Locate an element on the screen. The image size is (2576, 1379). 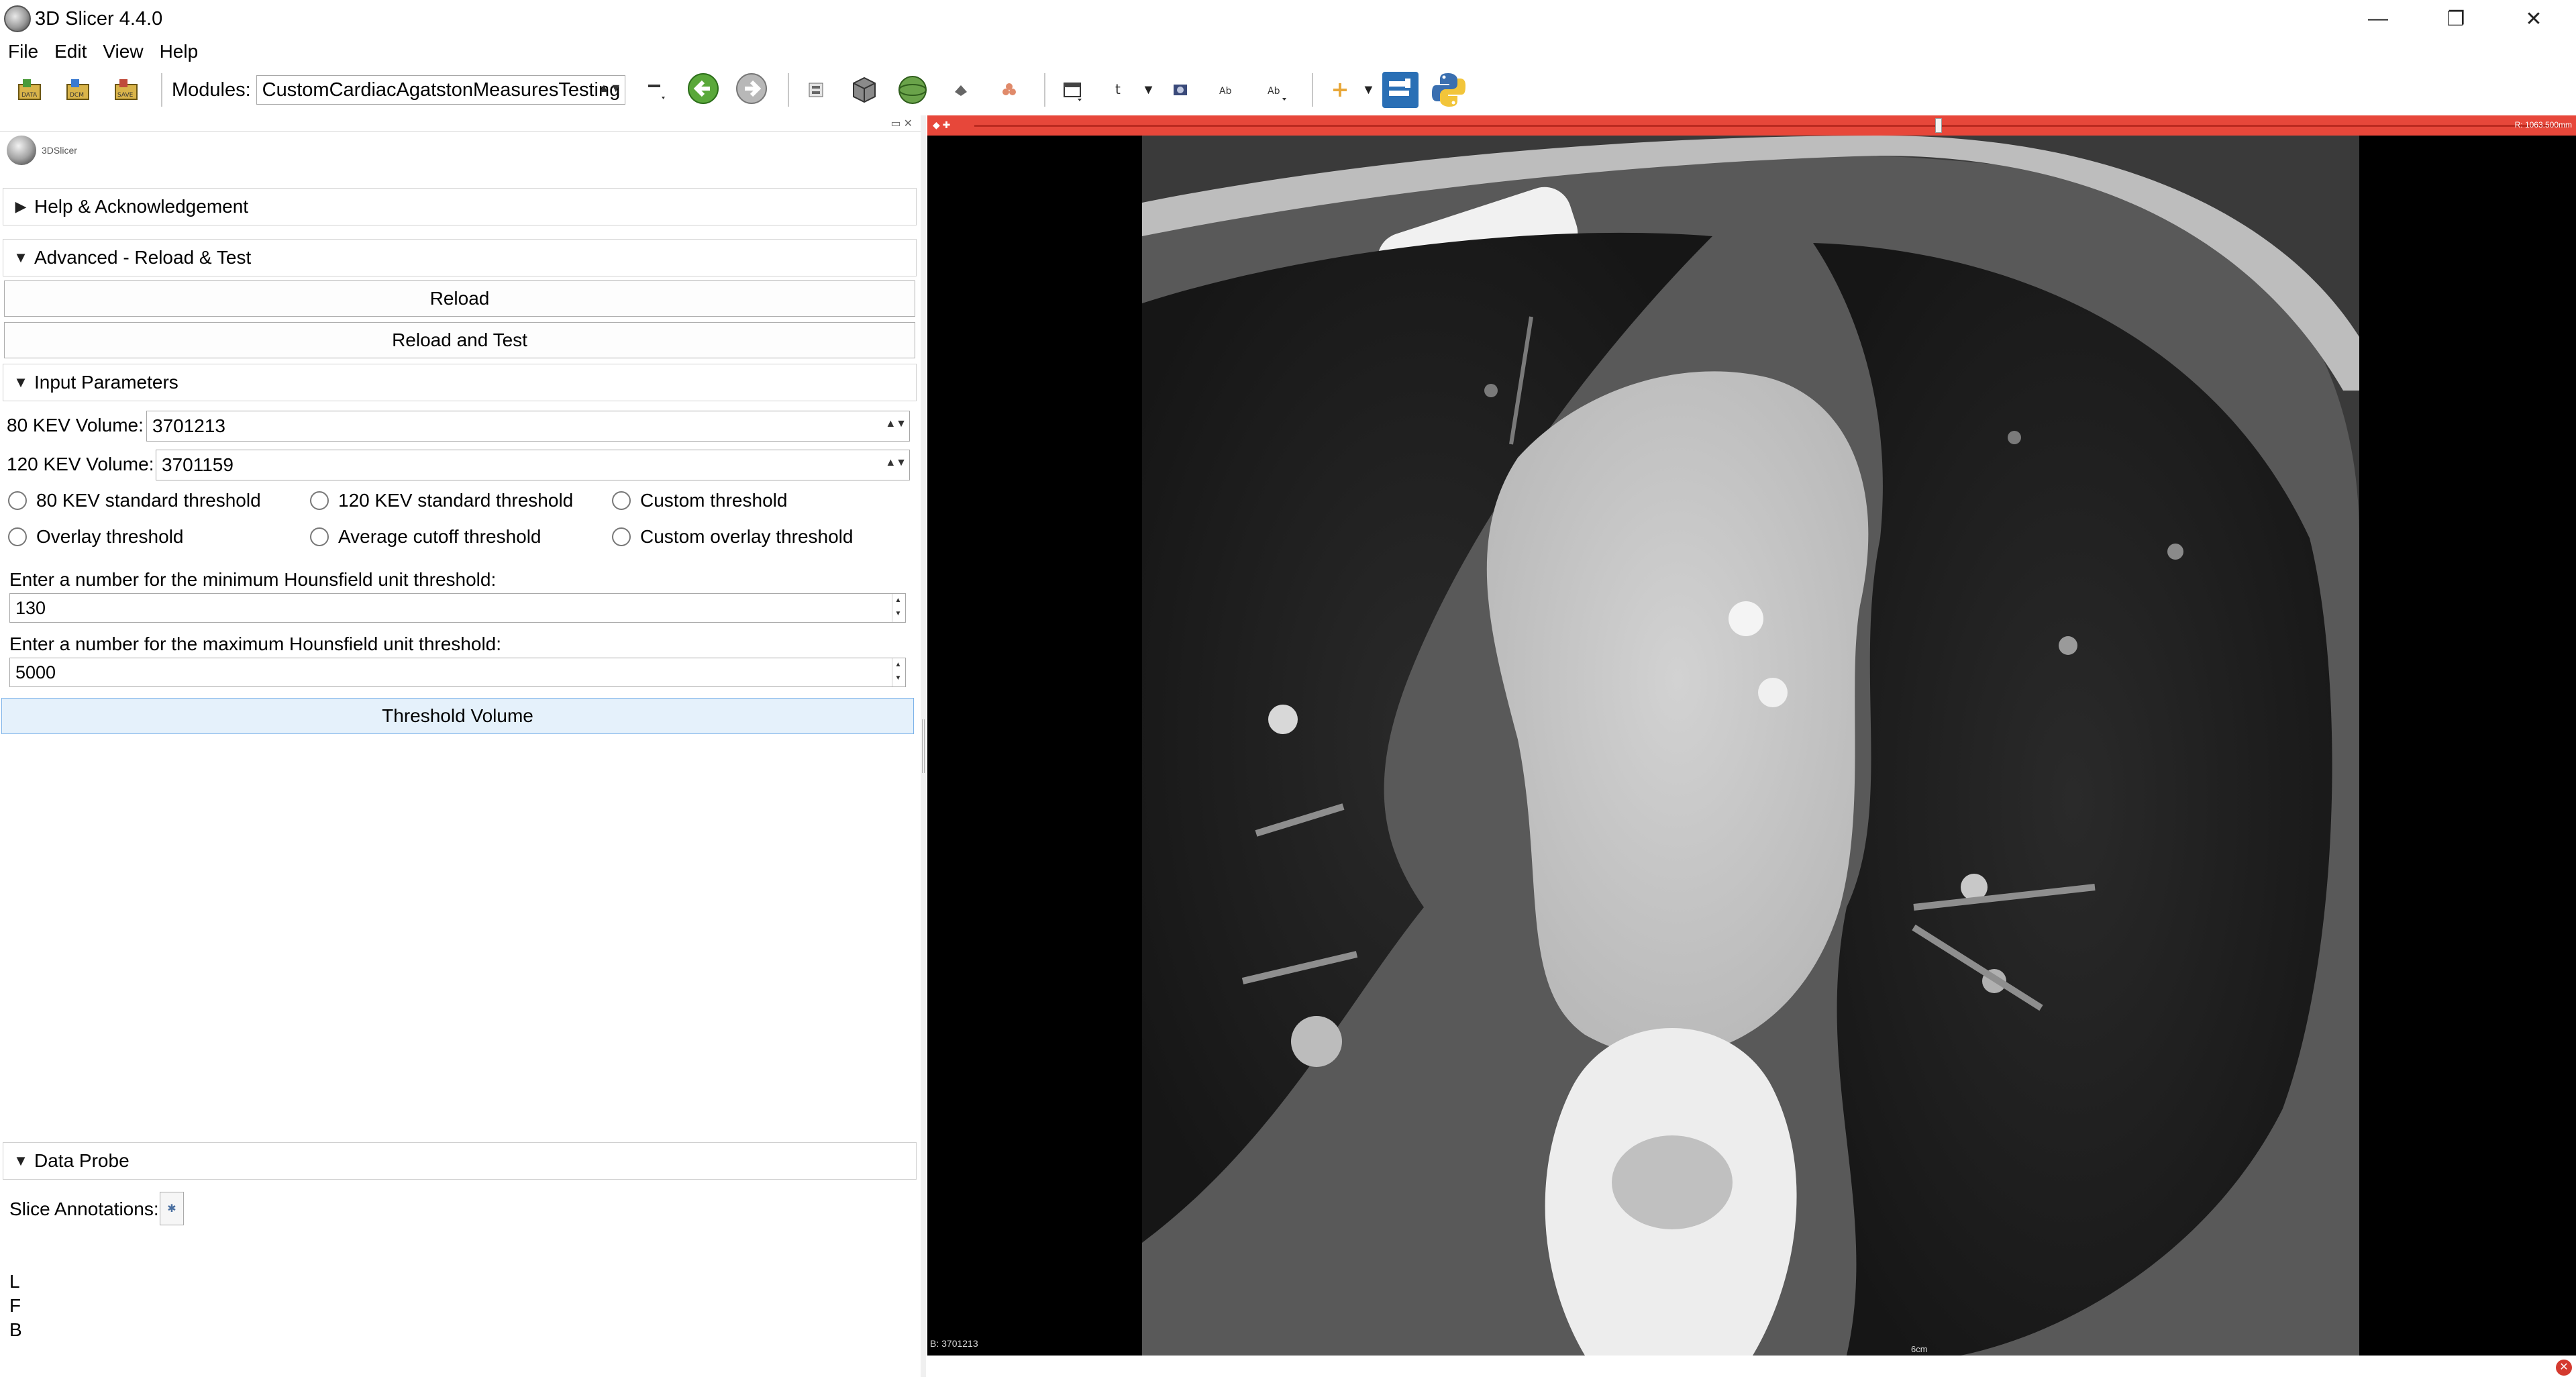
module-selector: CustomCardiacAgatstonMeasuresTesting ▲▼ is located at coordinates (440, 90).